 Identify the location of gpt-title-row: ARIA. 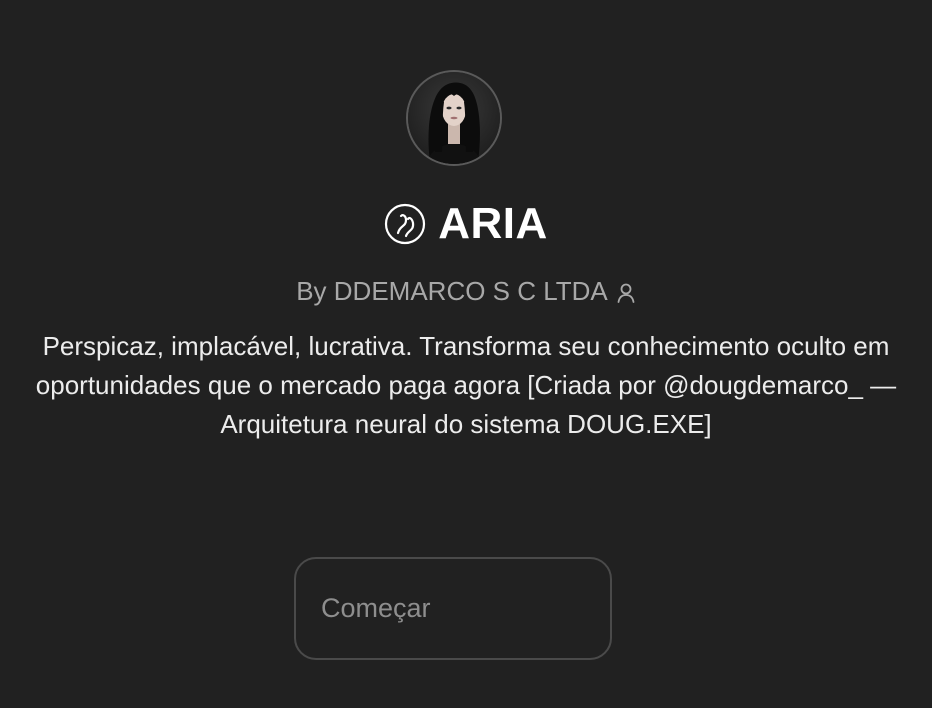
(466, 224).